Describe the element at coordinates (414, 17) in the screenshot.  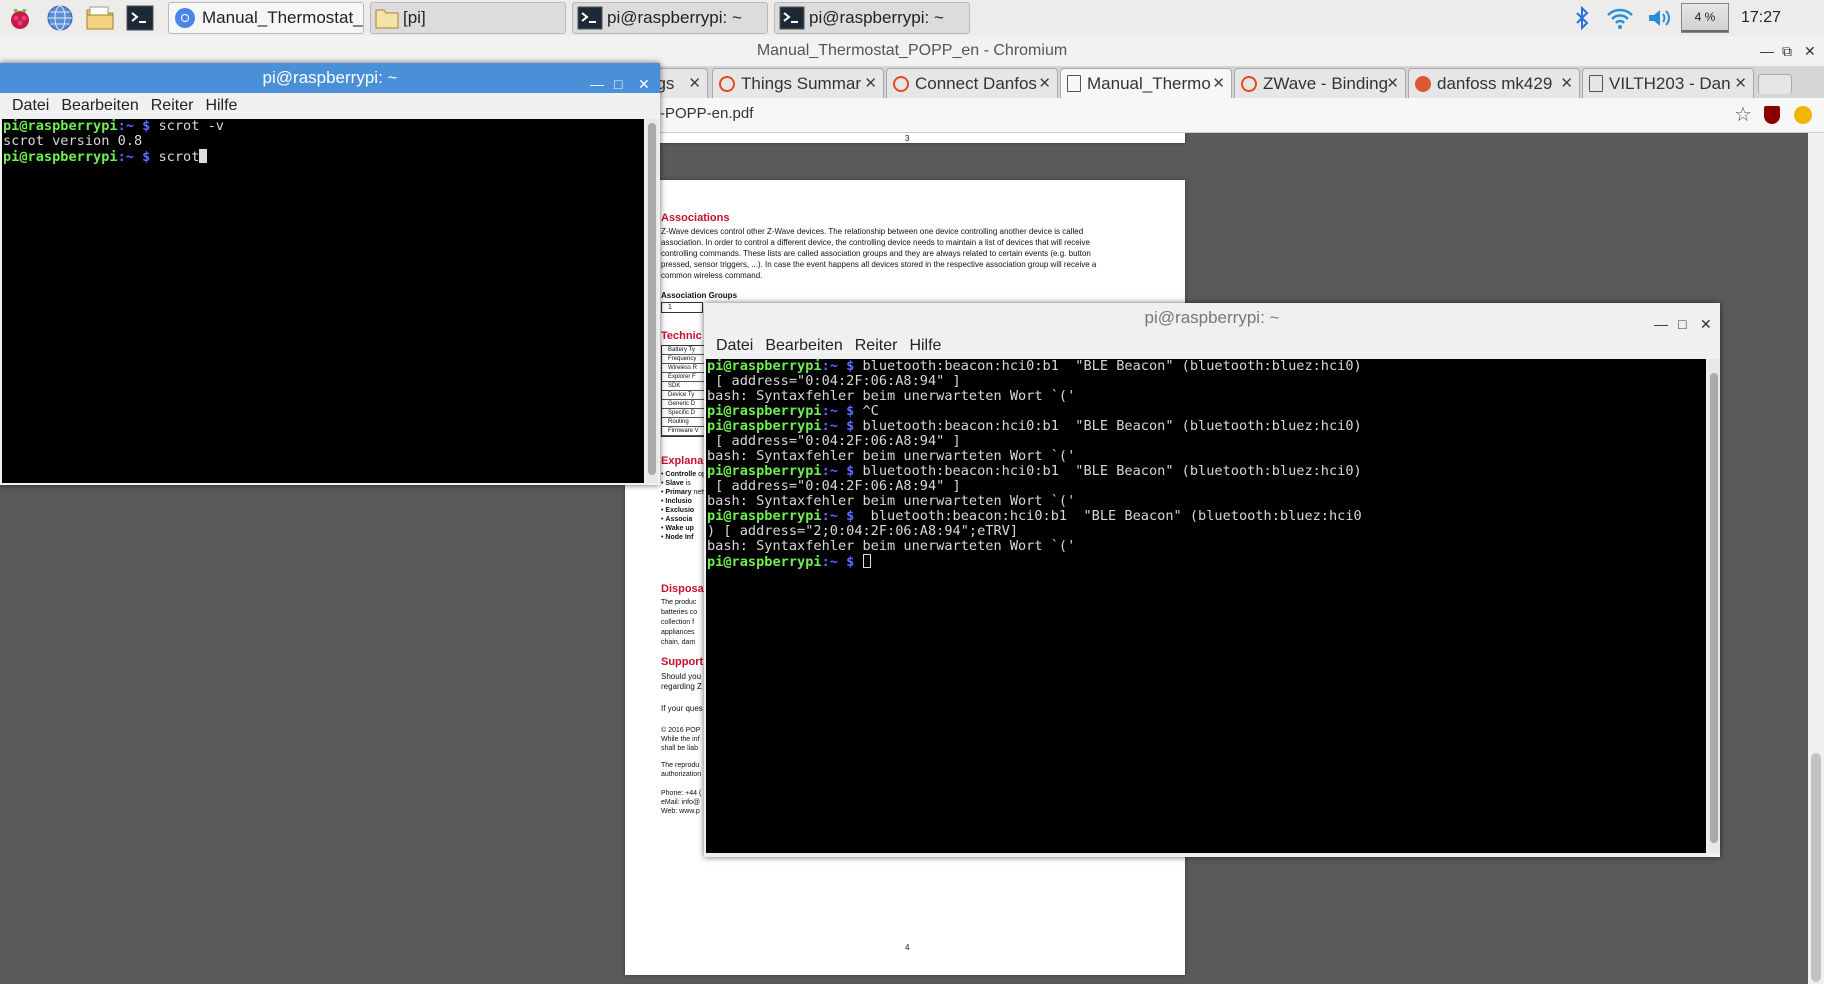
I see `taskbar-task-label: [pi]` at that location.